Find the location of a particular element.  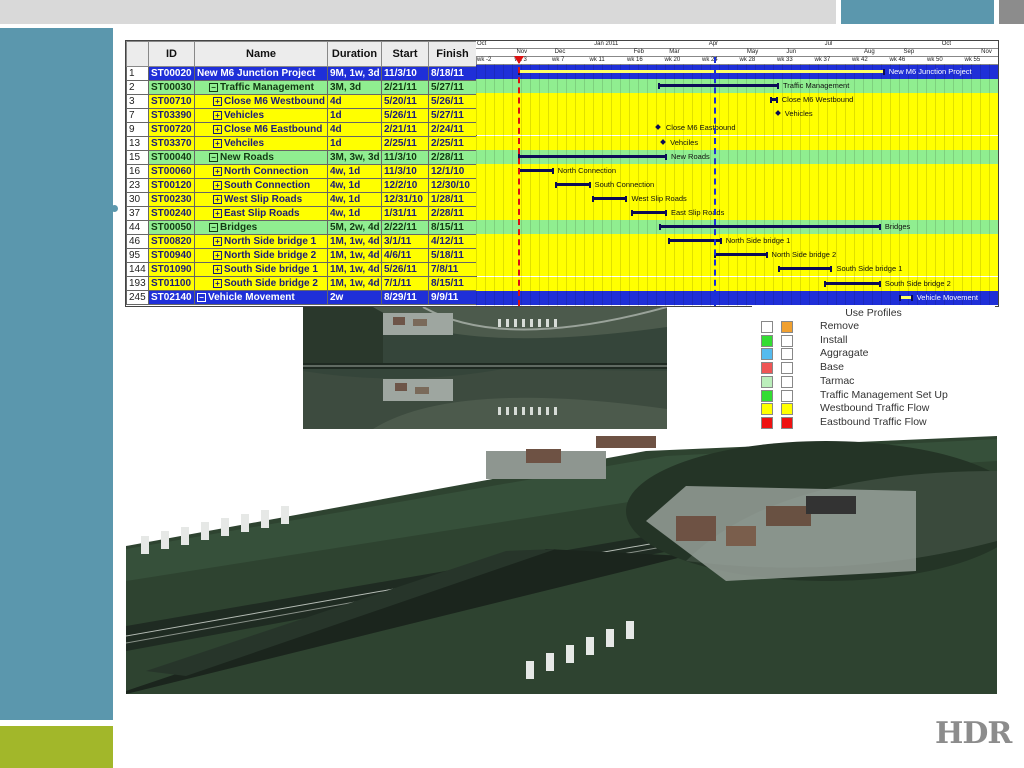

task-name-cell: + South Side bridge 2 is located at coordinates (261, 283).